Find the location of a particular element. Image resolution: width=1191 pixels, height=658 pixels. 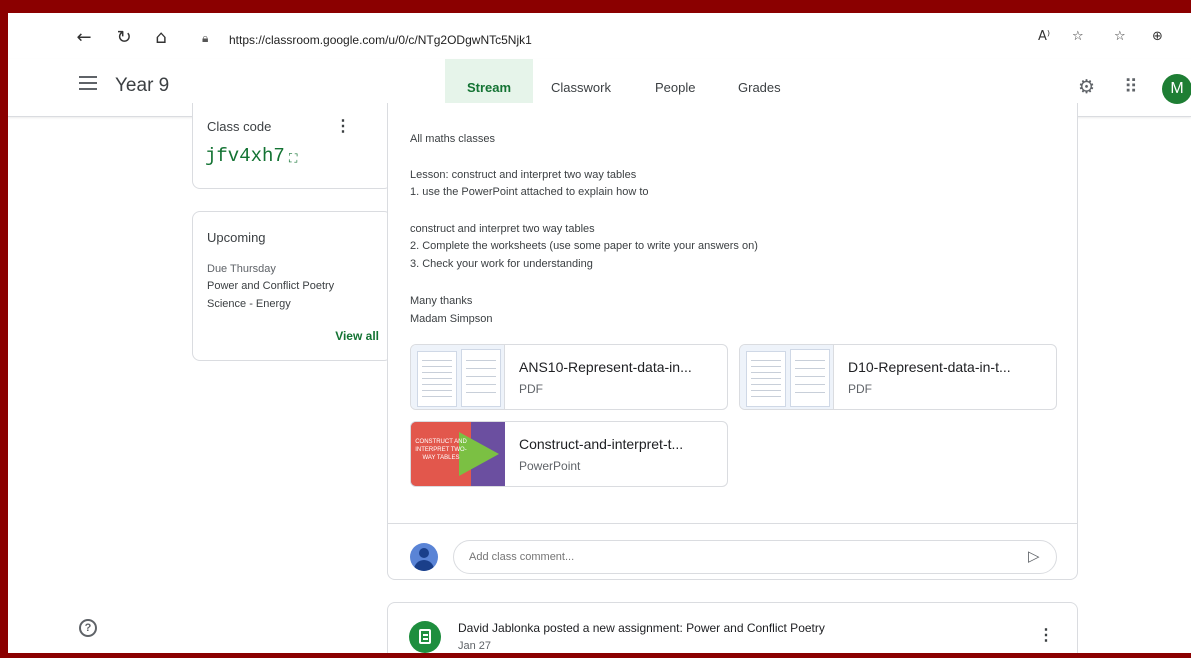

powerpoint-thumbnail: CONSTRUCT AND INTERPRET TWO-WAY TABLES is located at coordinates (458, 454).